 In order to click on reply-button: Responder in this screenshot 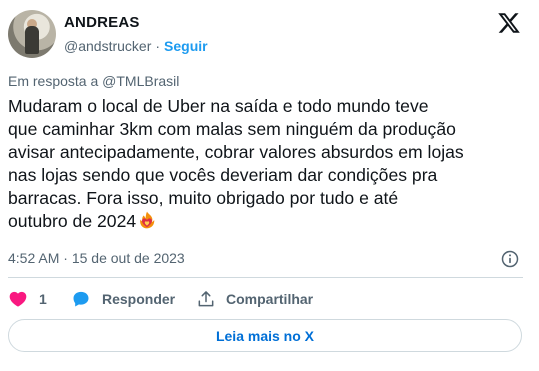, I will do `click(123, 299)`.